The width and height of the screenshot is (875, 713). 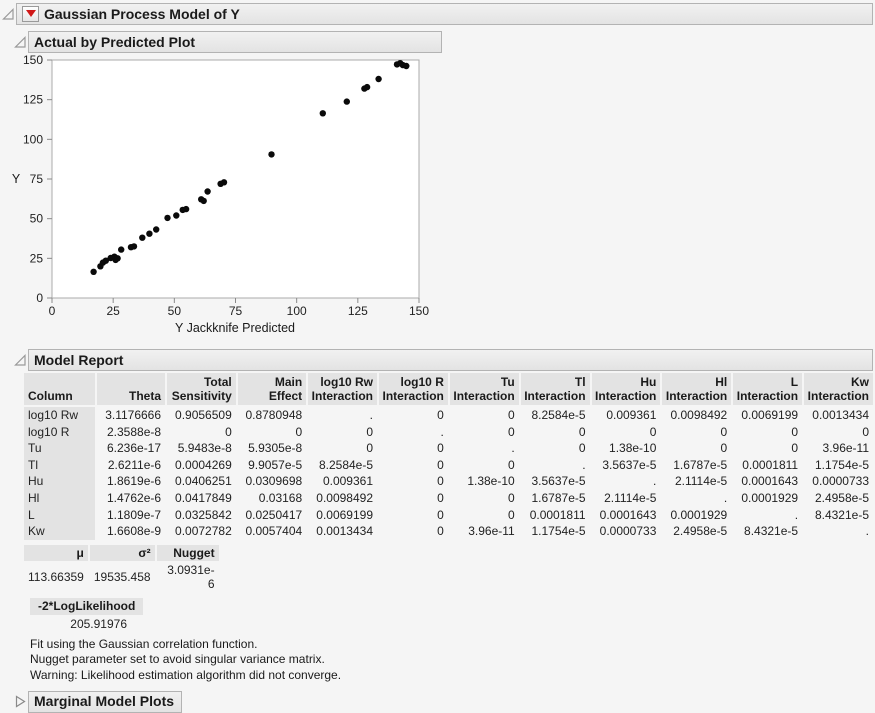 I want to click on parameter-table: μ σ² Nugget 113.66359 19535.458 3.0931e-6, so click(x=121, y=568).